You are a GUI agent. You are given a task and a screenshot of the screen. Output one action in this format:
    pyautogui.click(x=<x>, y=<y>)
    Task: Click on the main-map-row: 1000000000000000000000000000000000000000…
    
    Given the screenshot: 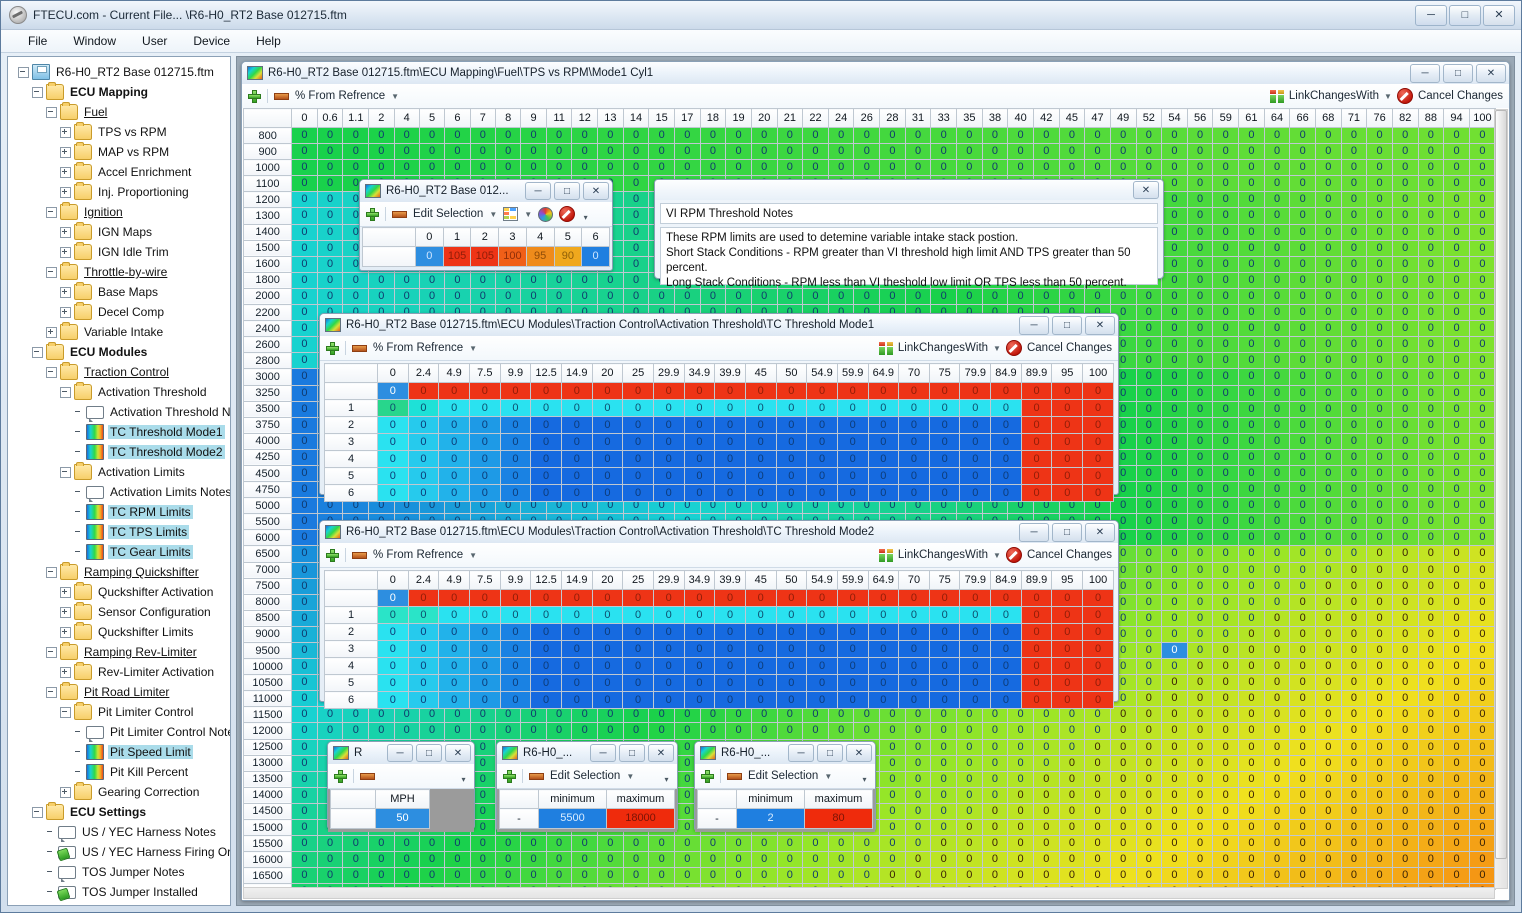 What is the action you would take?
    pyautogui.click(x=869, y=168)
    